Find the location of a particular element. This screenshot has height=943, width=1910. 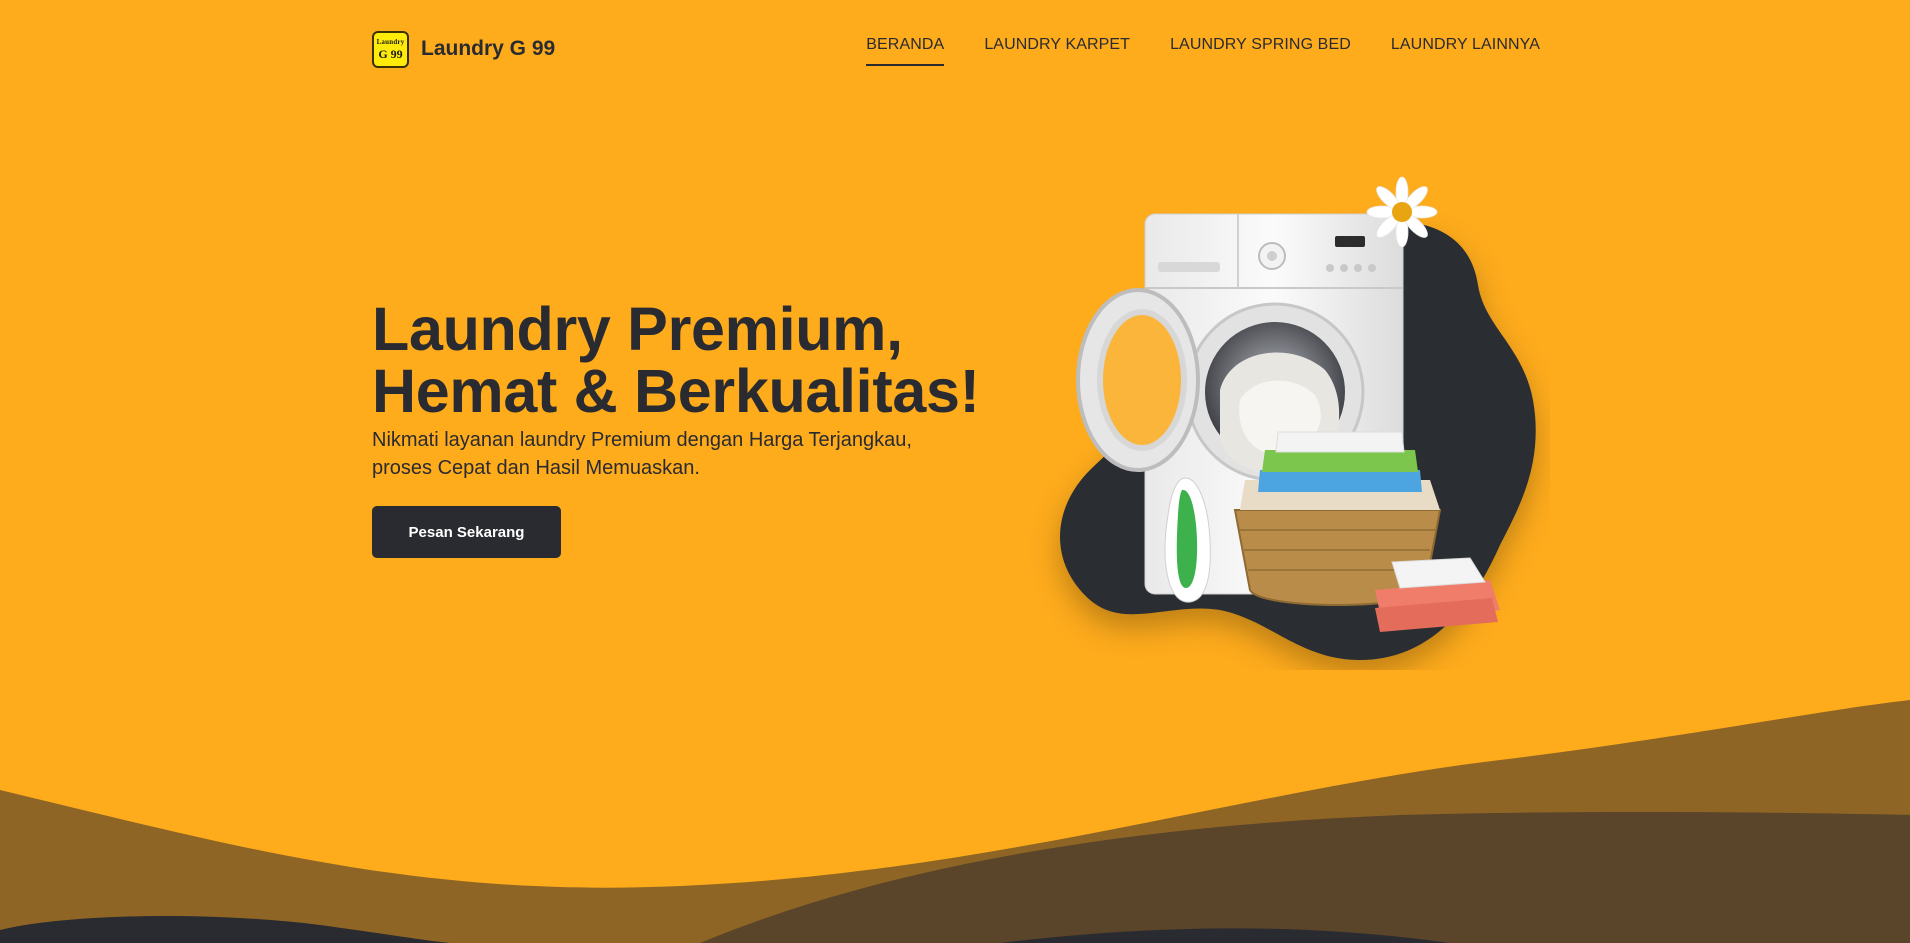

hero-illustration is located at coordinates (1290, 420).